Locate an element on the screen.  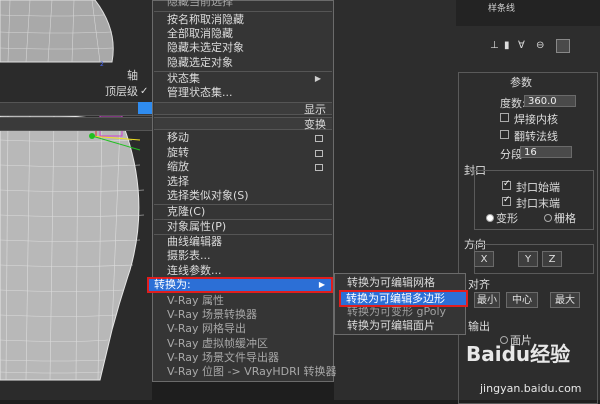
menu-item-vray-properties: V-Ray 属性 is located at coordinates (247, 301).